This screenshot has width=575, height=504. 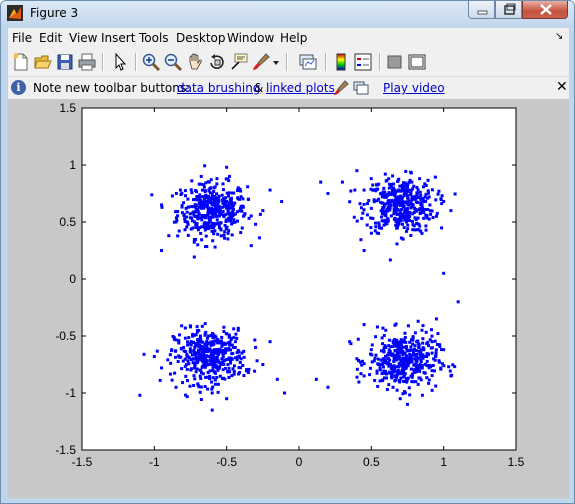 What do you see at coordinates (363, 62) in the screenshot?
I see `legend-icon` at bounding box center [363, 62].